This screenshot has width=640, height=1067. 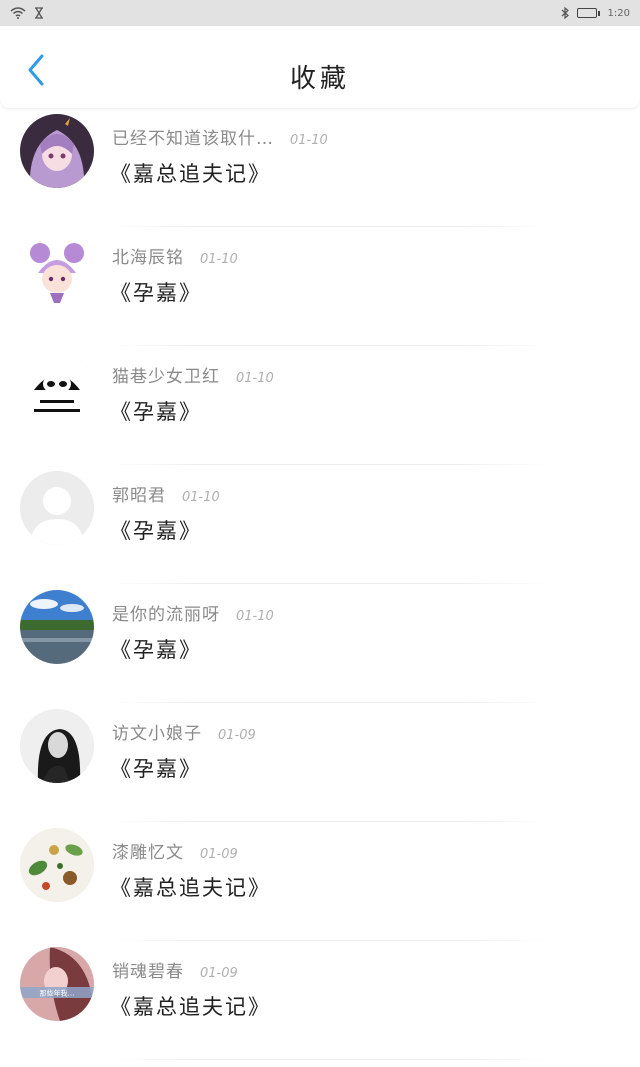 I want to click on anime-girl-avatar, so click(x=57, y=151).